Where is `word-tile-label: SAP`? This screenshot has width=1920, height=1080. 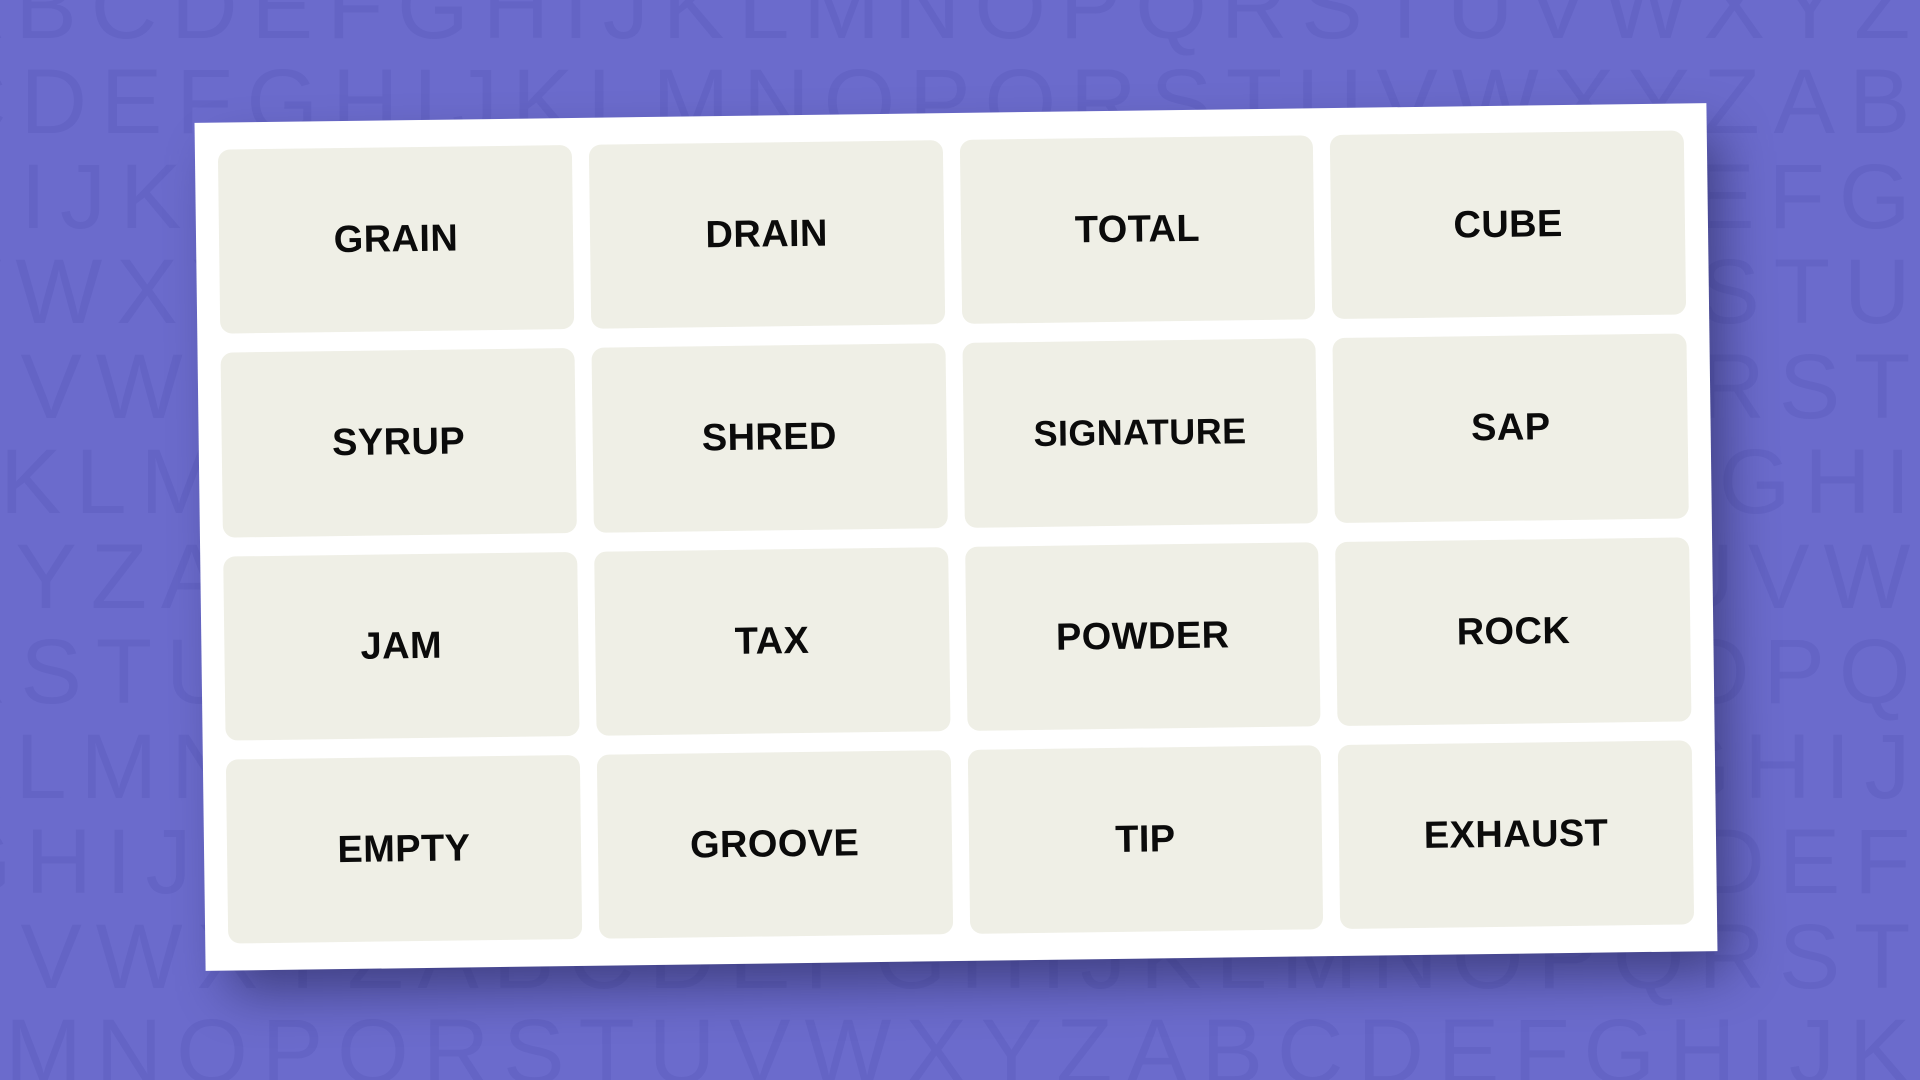
word-tile-label: SAP is located at coordinates (1510, 428).